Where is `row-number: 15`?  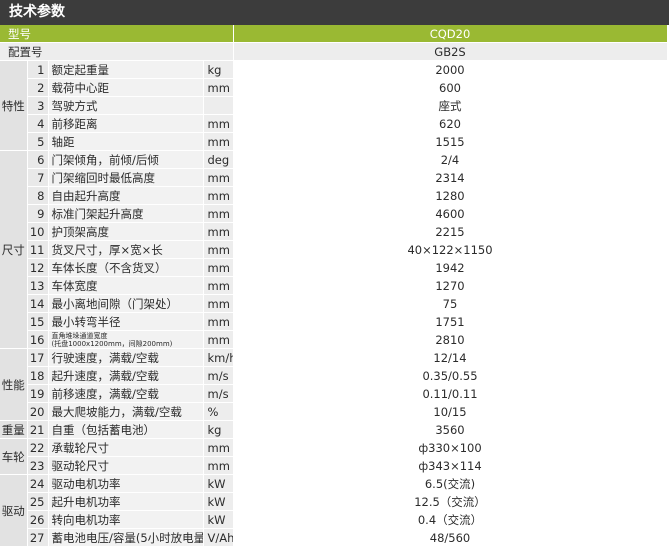
row-number: 15 is located at coordinates (38, 321).